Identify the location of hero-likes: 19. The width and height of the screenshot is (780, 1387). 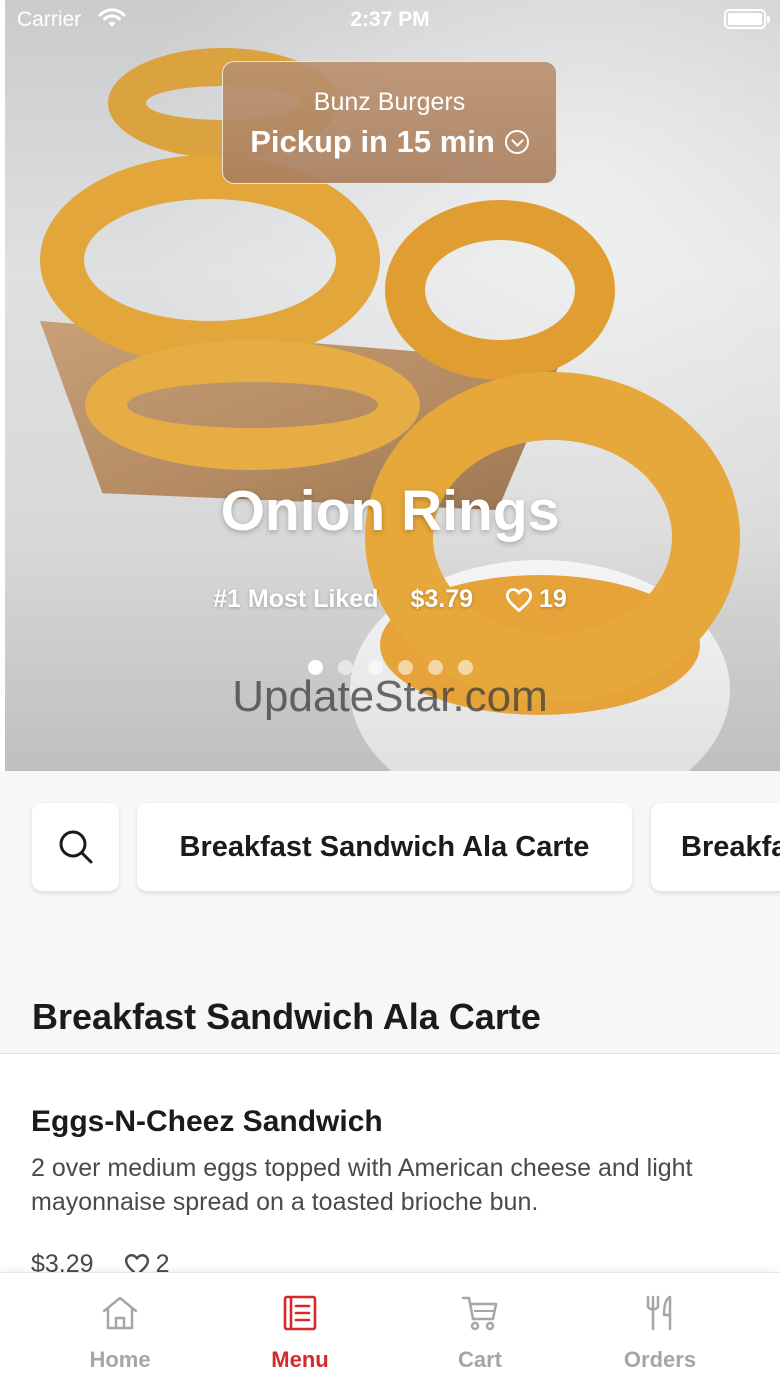
(536, 599).